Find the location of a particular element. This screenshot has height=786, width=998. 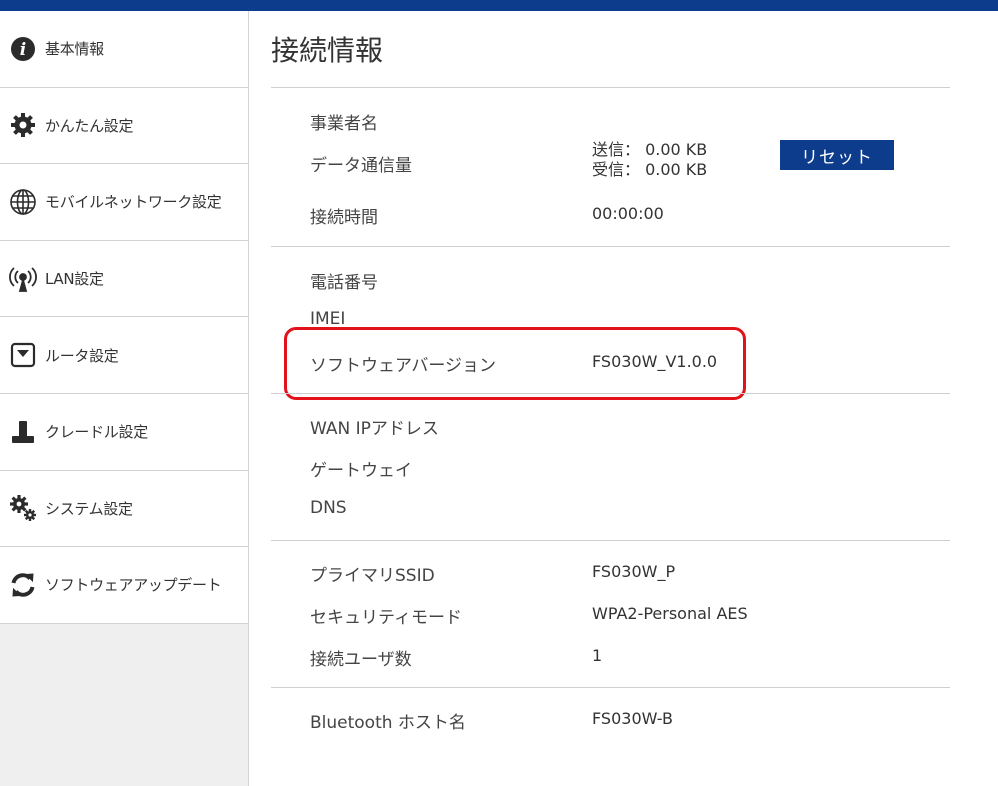

cradle-icon is located at coordinates (23, 432).